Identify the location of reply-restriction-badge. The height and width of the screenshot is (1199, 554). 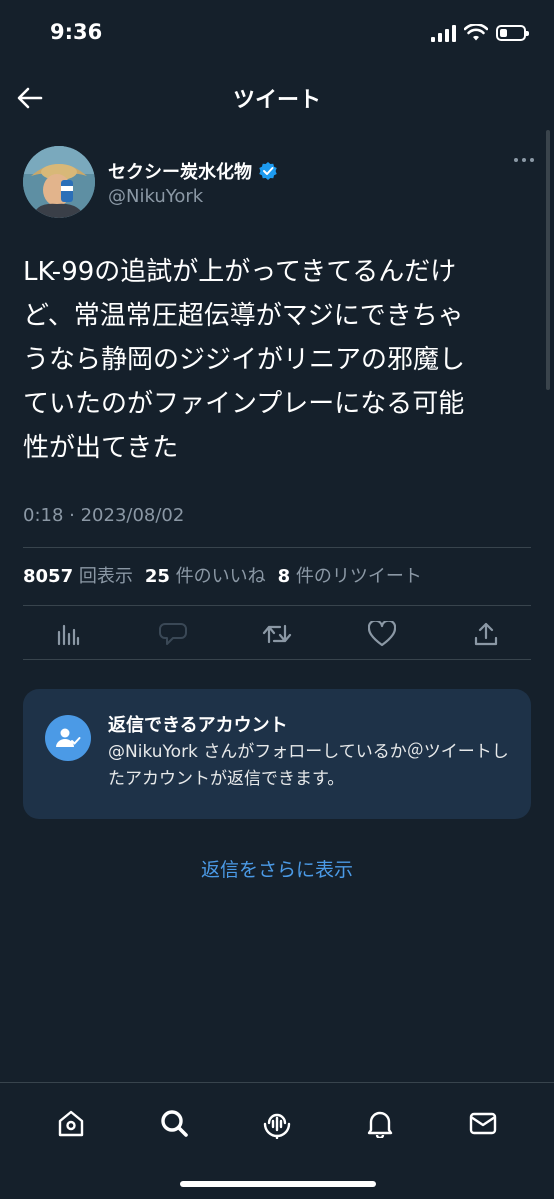
(68, 738).